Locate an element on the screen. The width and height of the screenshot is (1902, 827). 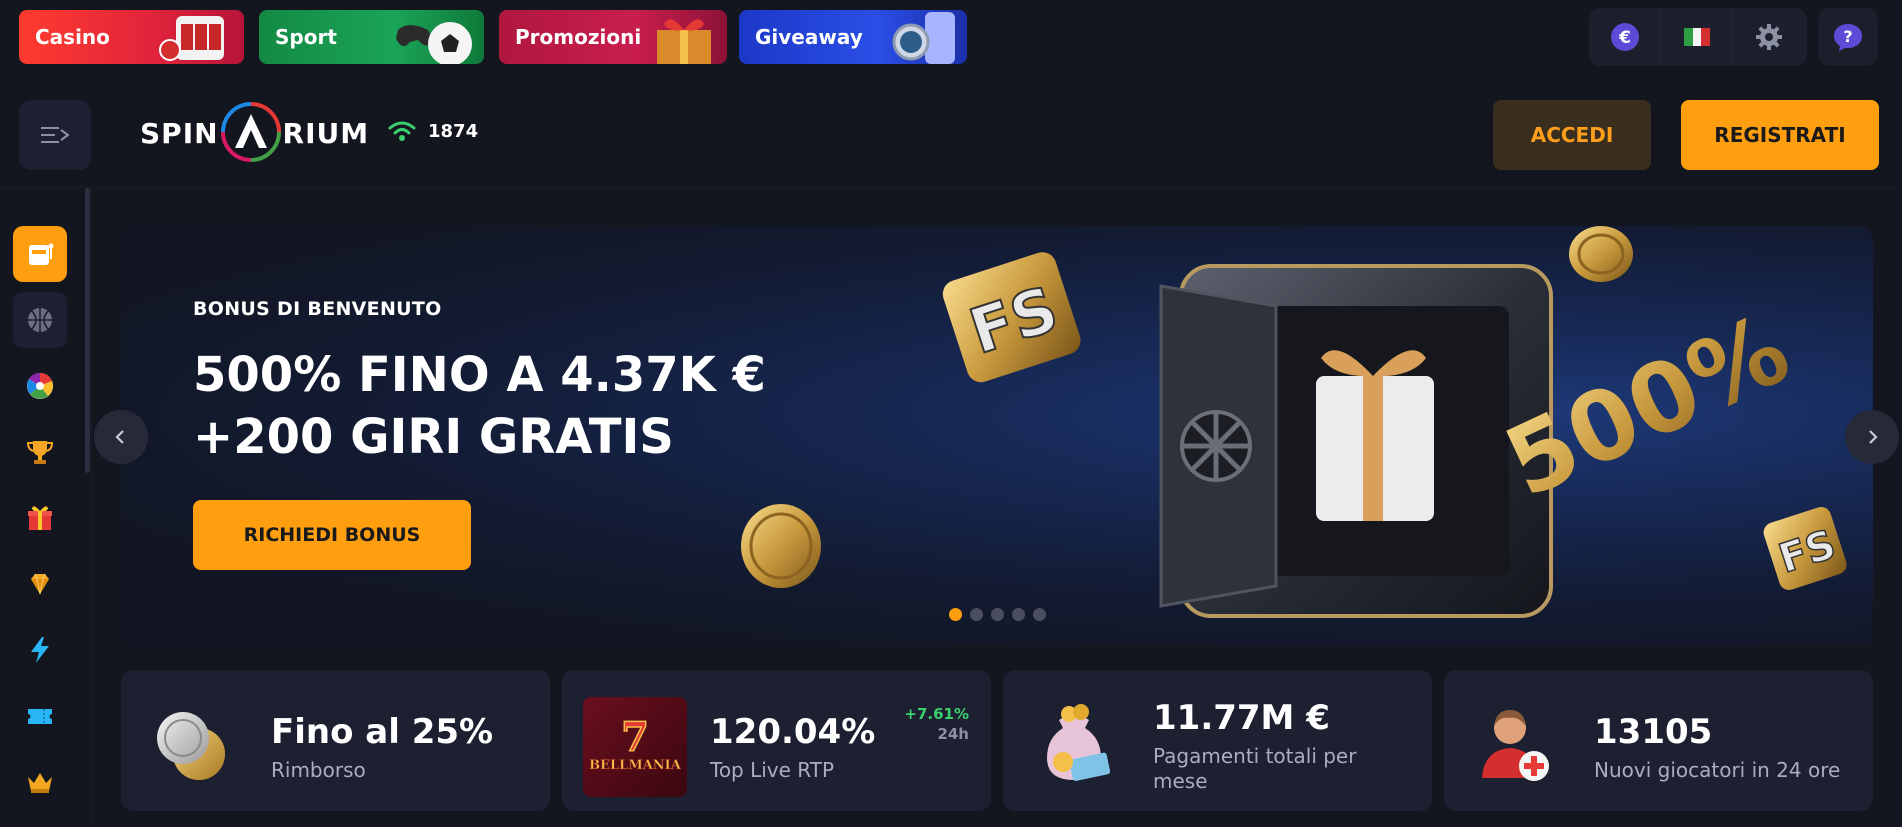
cashback-caption: Rimborso is located at coordinates (318, 770).